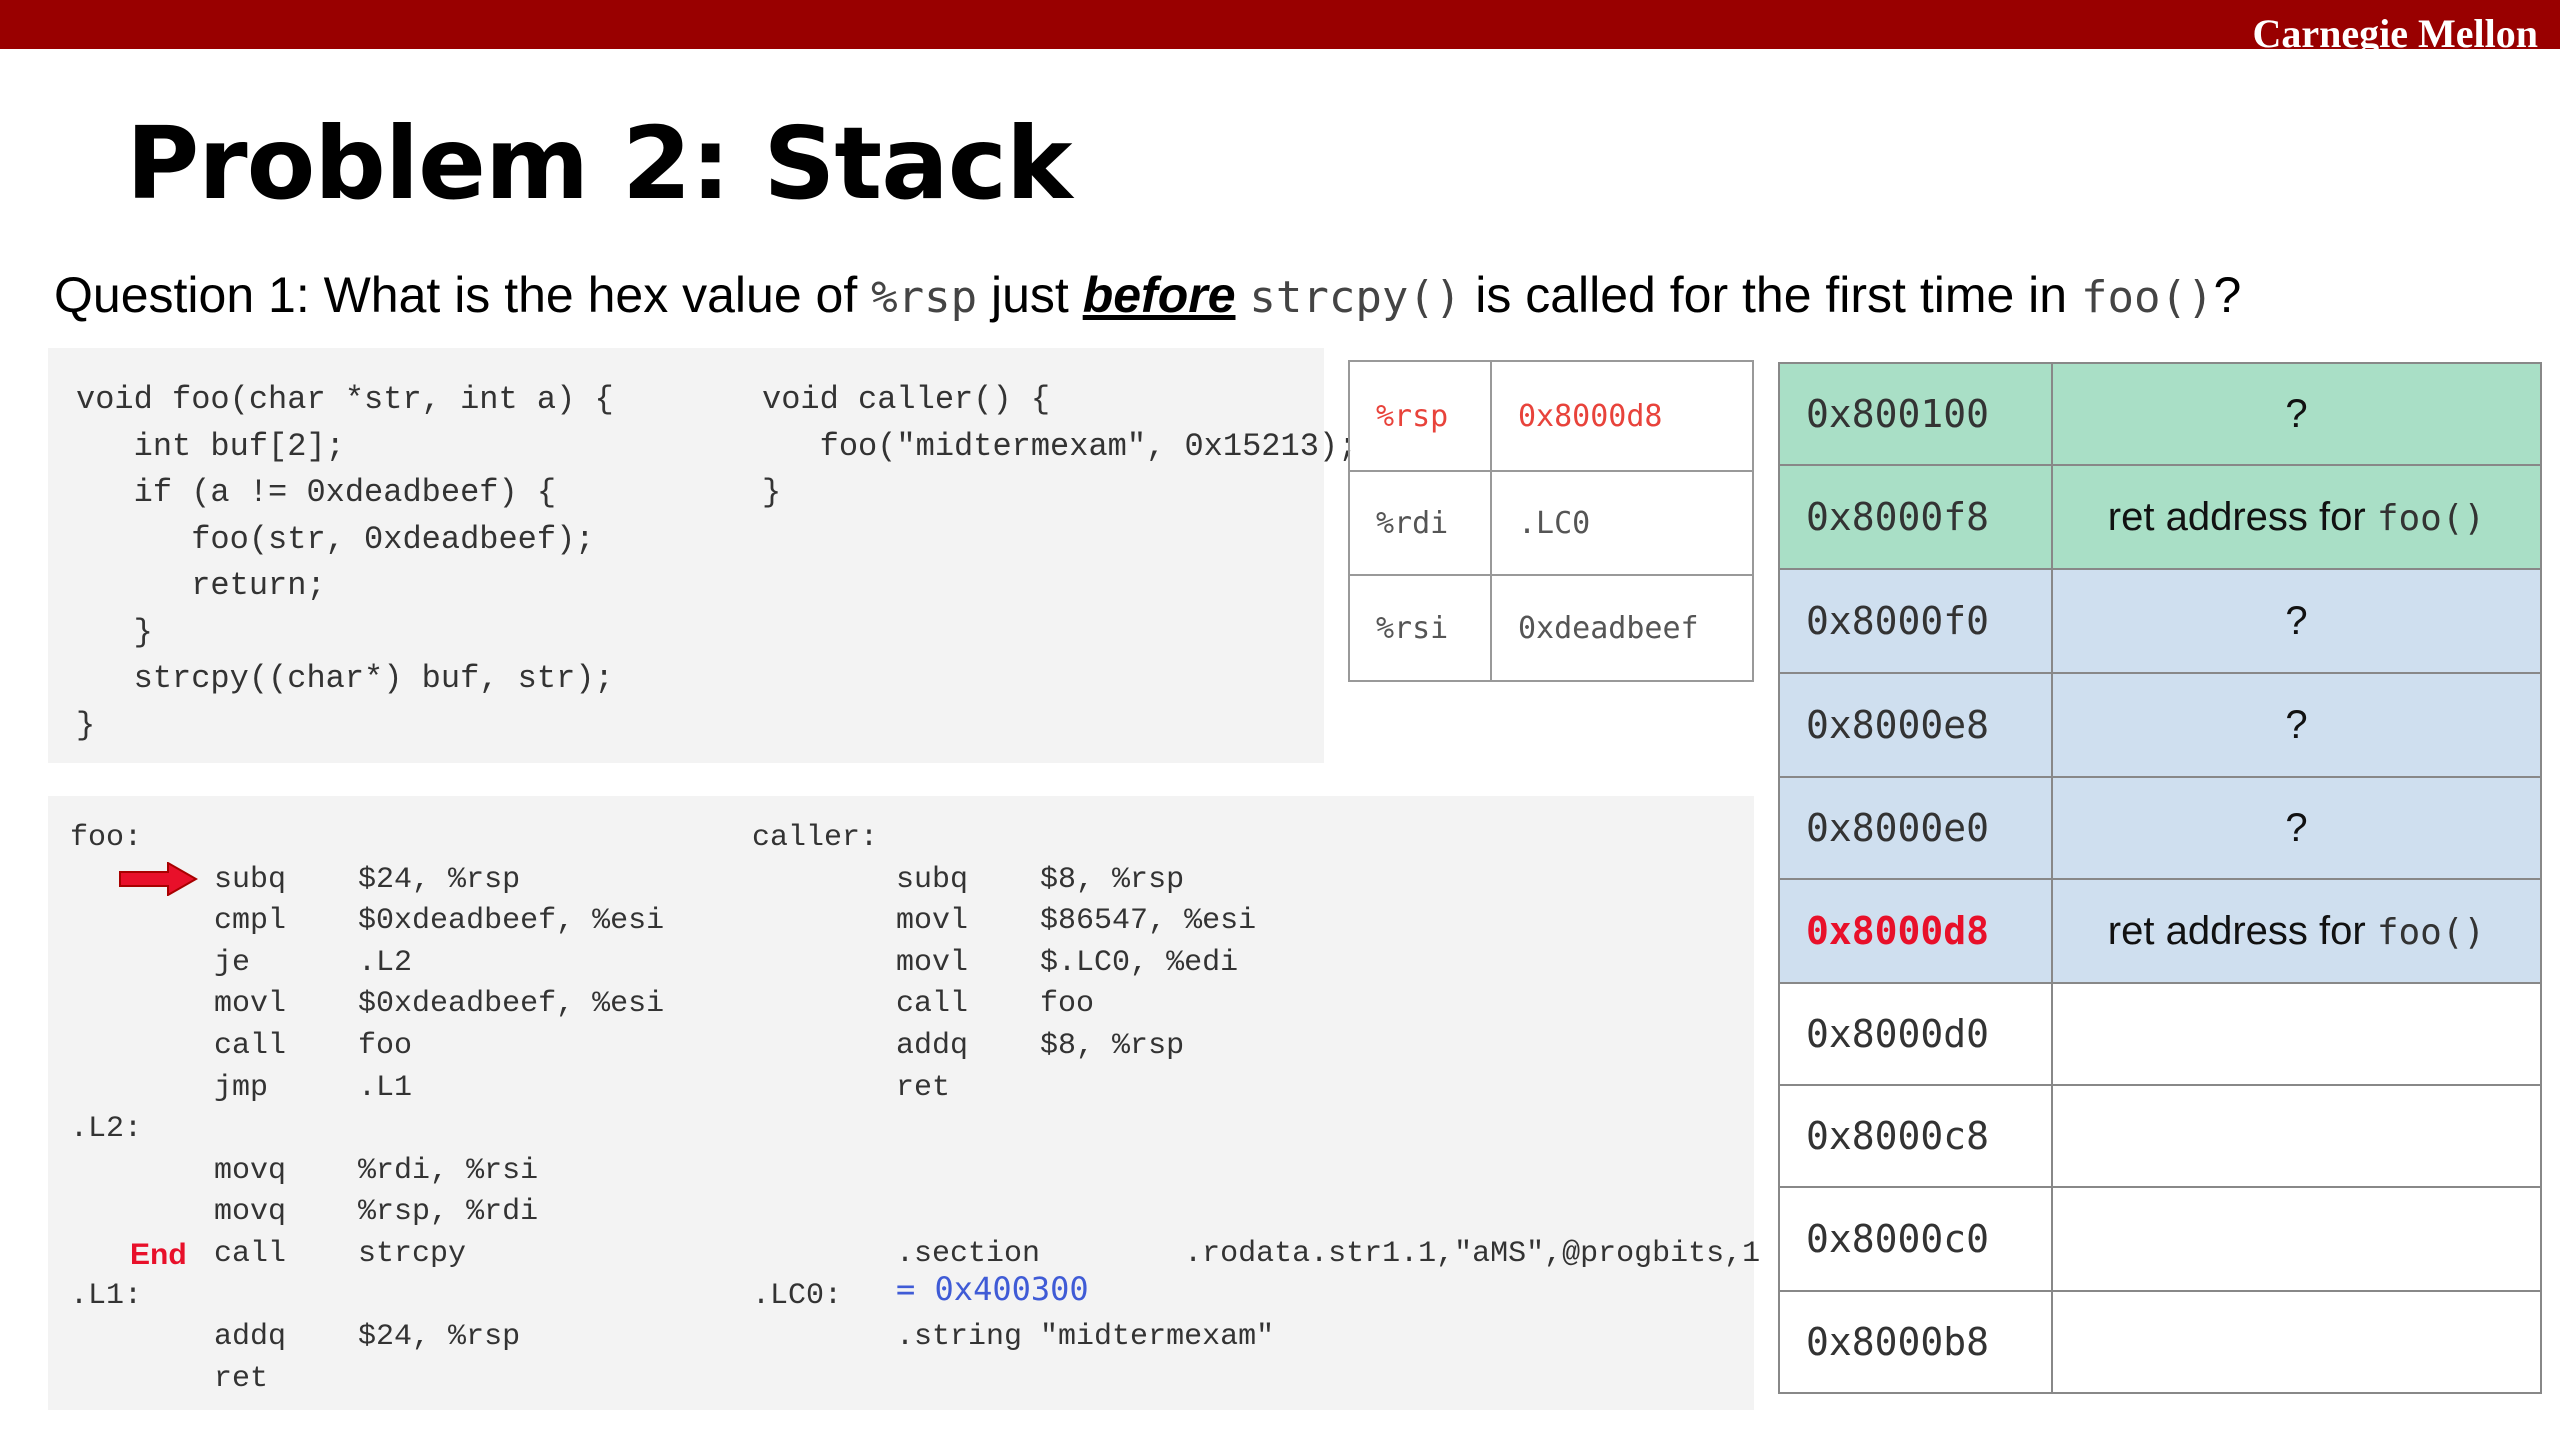 The width and height of the screenshot is (2560, 1440). I want to click on end-marker-label: End, so click(158, 1254).